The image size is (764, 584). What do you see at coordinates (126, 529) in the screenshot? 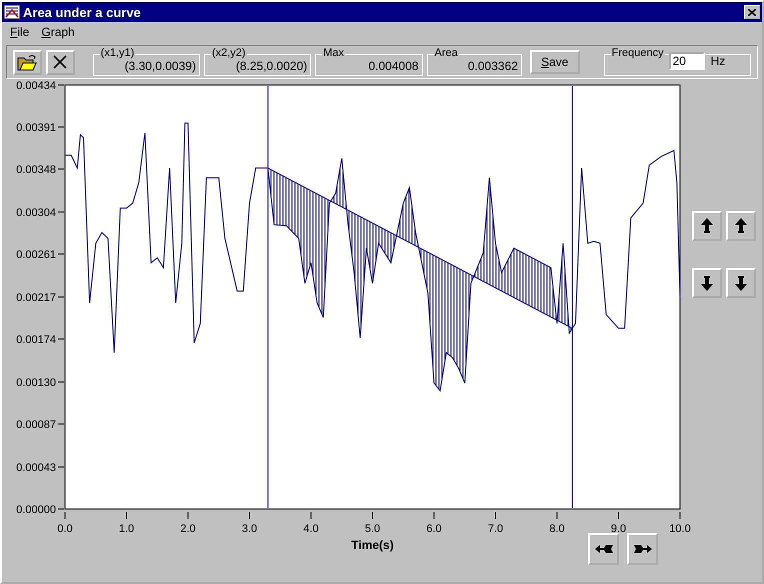
I see `axis-label: 1.0` at bounding box center [126, 529].